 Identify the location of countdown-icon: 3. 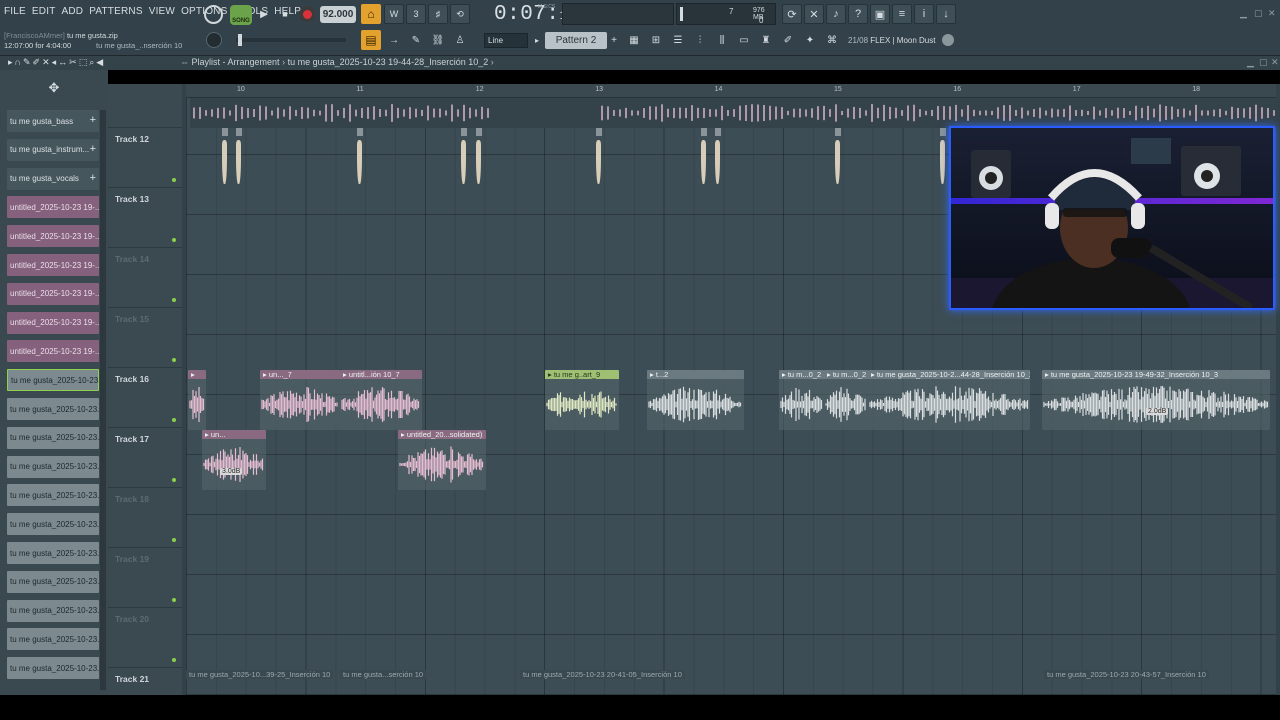
(416, 14).